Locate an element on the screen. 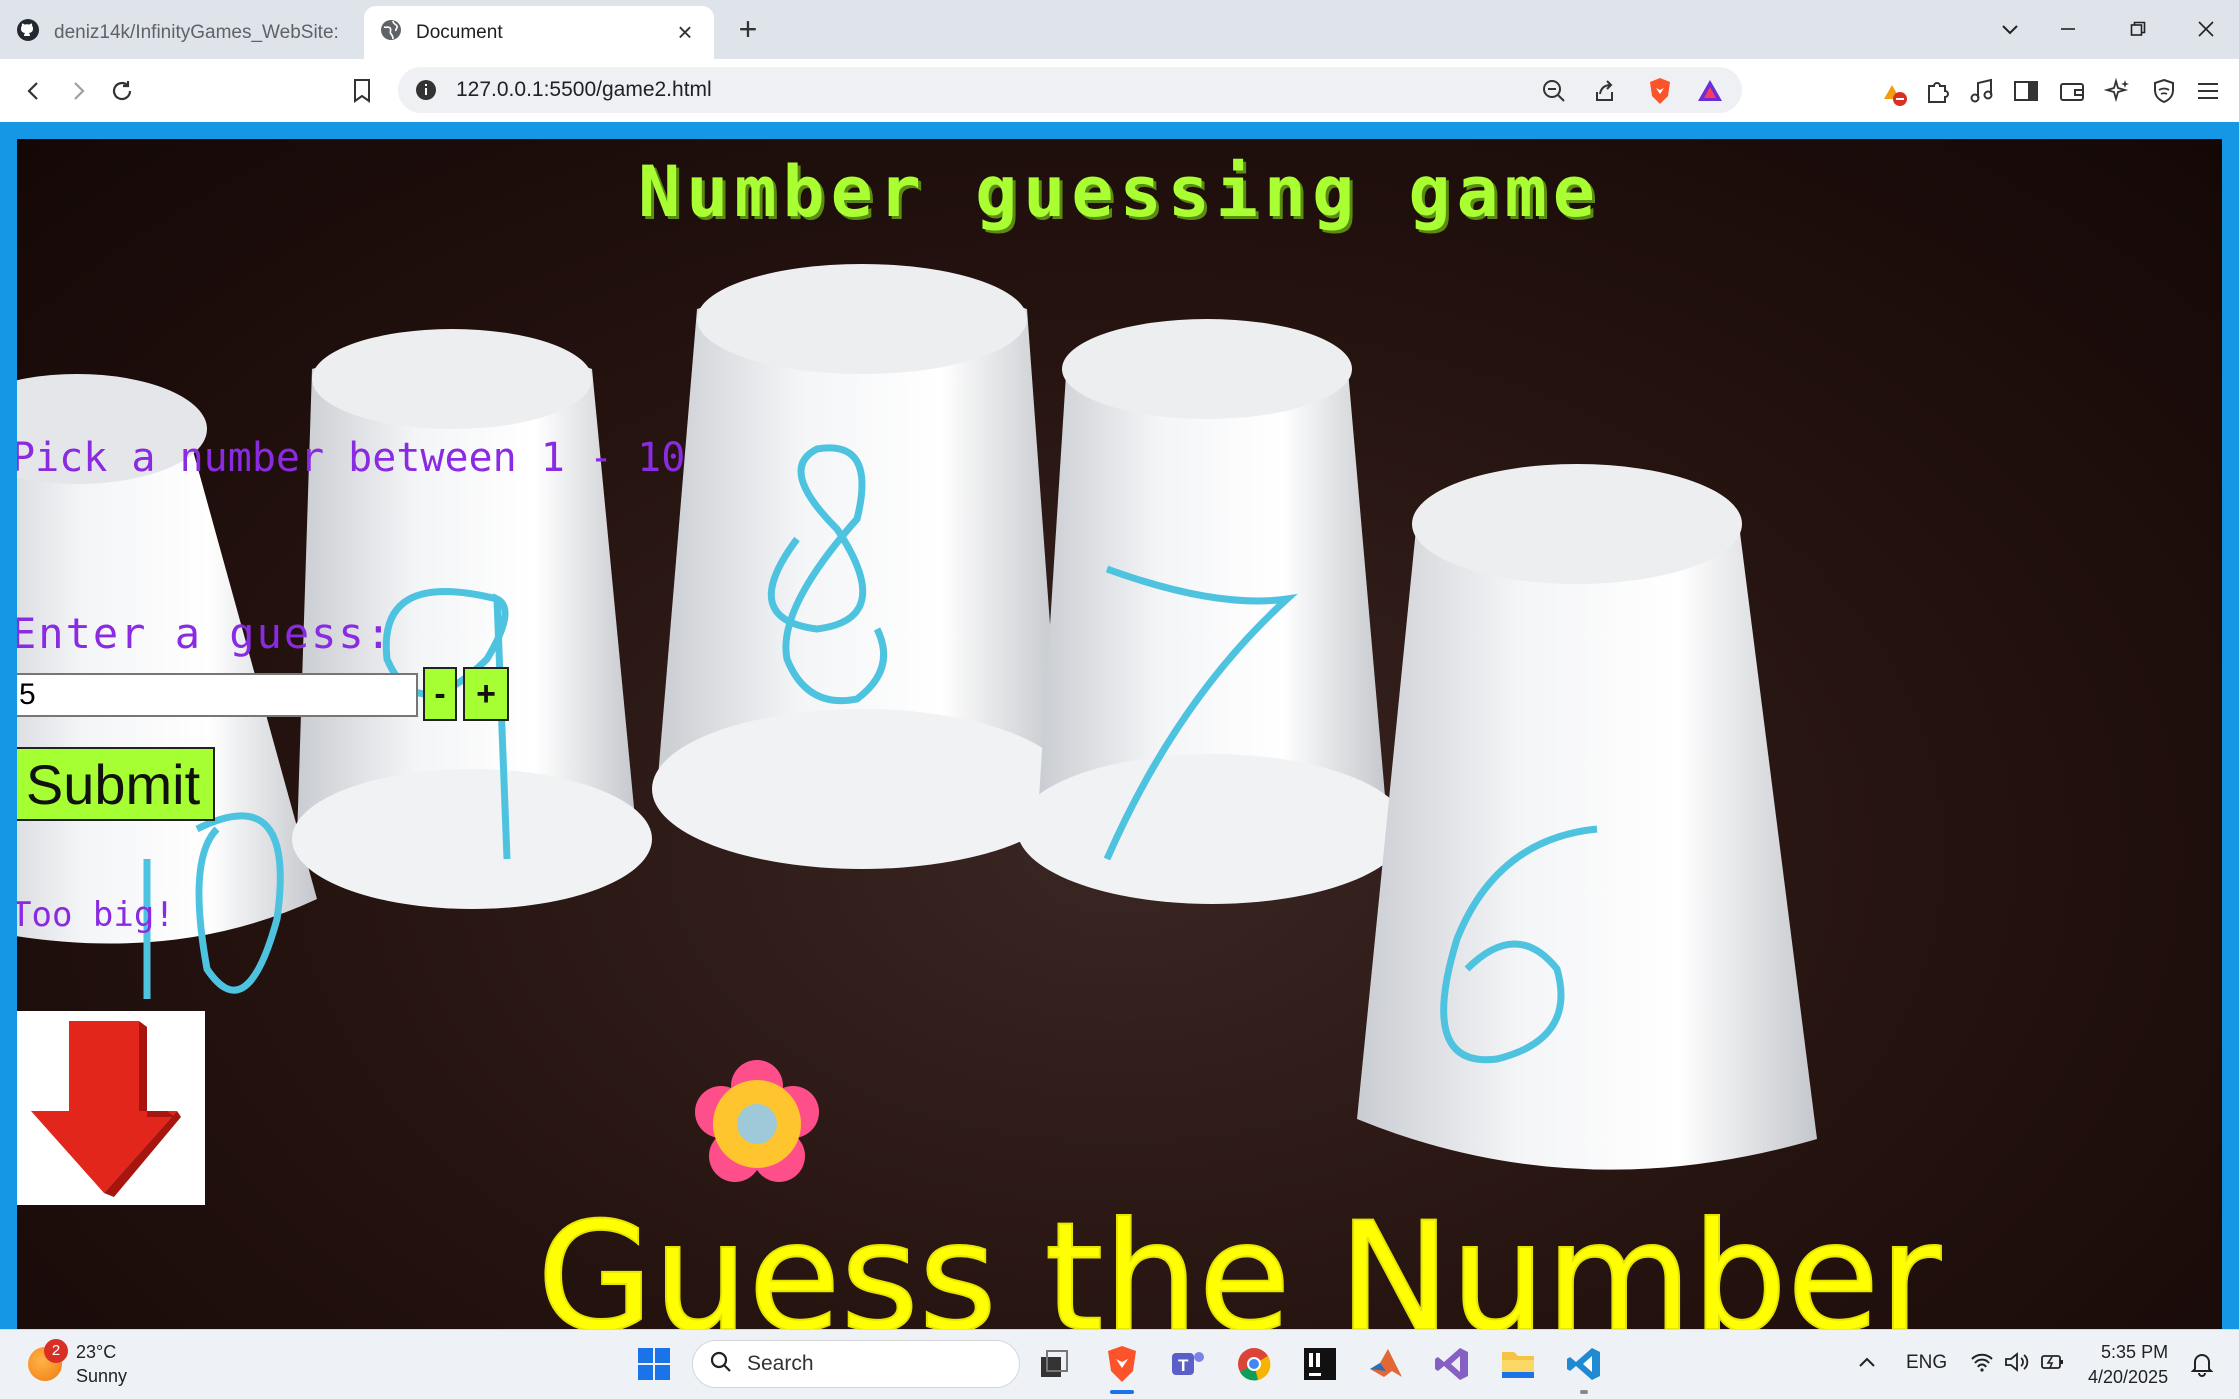 The image size is (2239, 1399). zoom-out-icon is located at coordinates (1554, 91).